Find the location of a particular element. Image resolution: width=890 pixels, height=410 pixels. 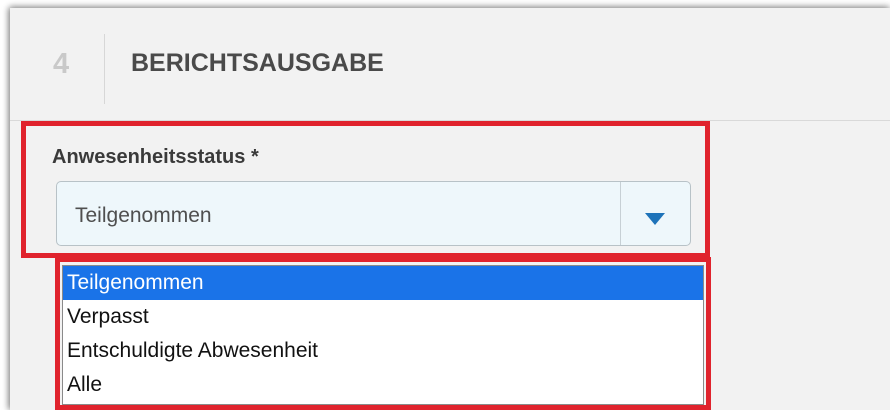

option-verpasst: Verpasst is located at coordinates (383, 317).